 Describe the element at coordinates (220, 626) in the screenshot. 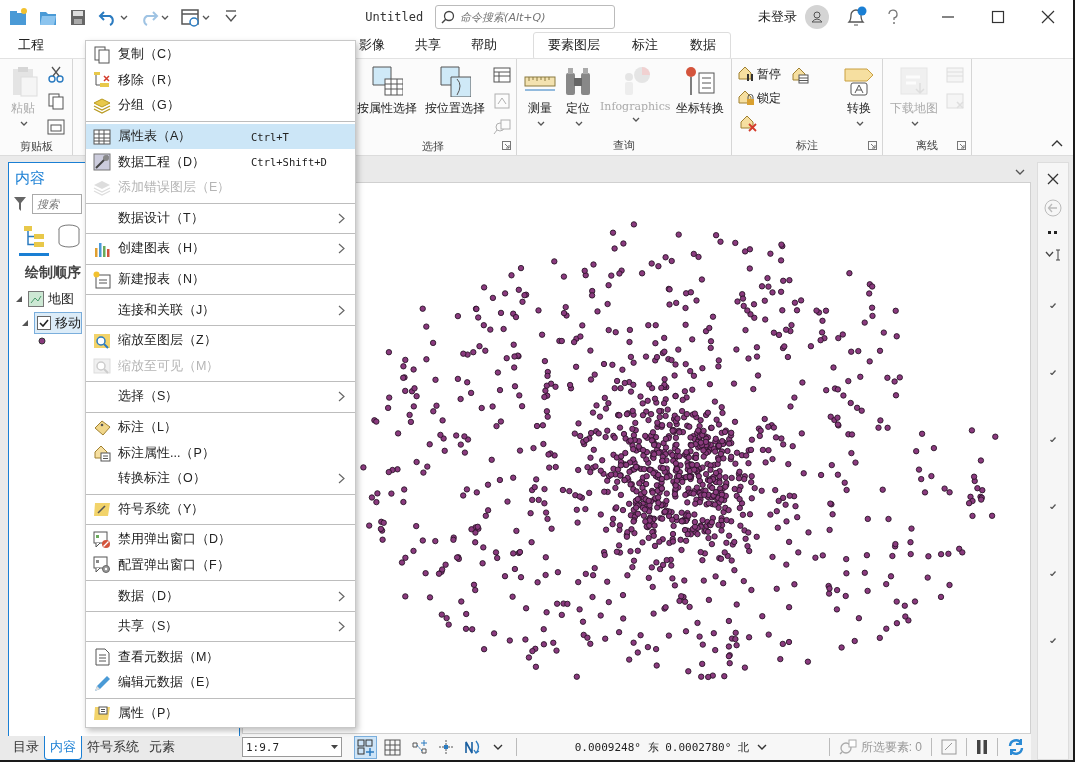

I see `menu-item: 共享（S）` at that location.